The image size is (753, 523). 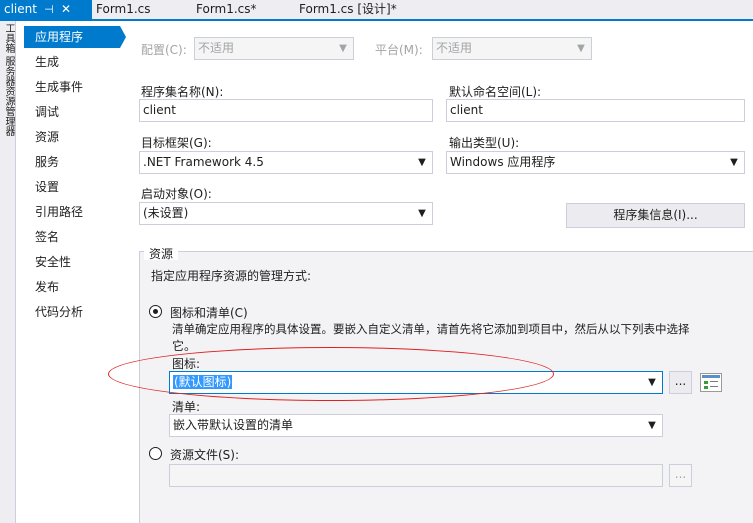 What do you see at coordinates (72, 312) in the screenshot?
I see `nav-item-code-analysis: 代码分析` at bounding box center [72, 312].